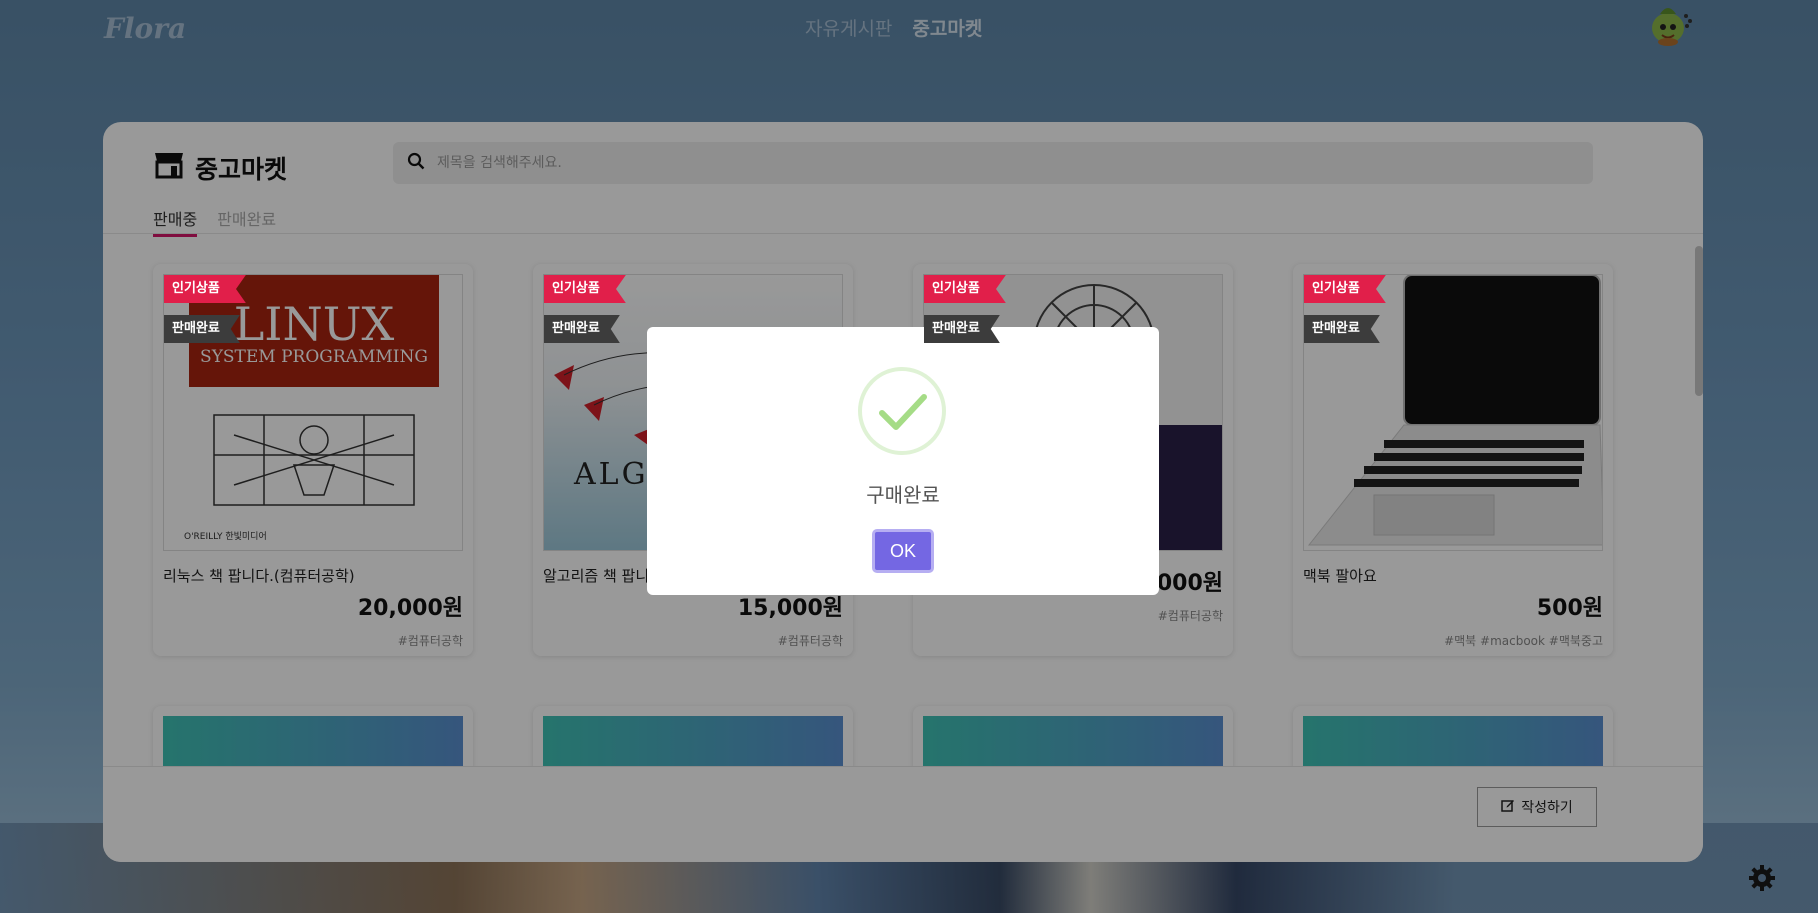 The width and height of the screenshot is (1818, 913). Describe the element at coordinates (903, 461) in the screenshot. I see `purchase-complete-dialog: 구매완료 OK` at that location.